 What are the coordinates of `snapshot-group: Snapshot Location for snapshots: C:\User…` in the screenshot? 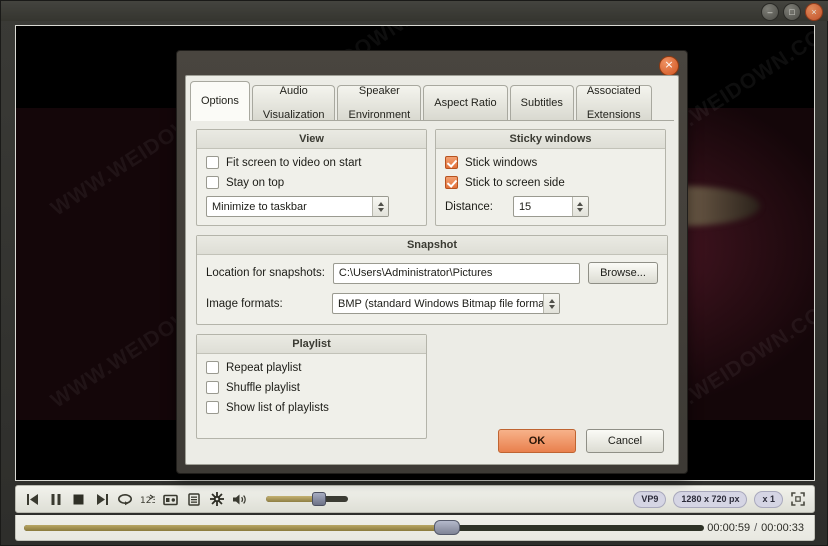 It's located at (432, 280).